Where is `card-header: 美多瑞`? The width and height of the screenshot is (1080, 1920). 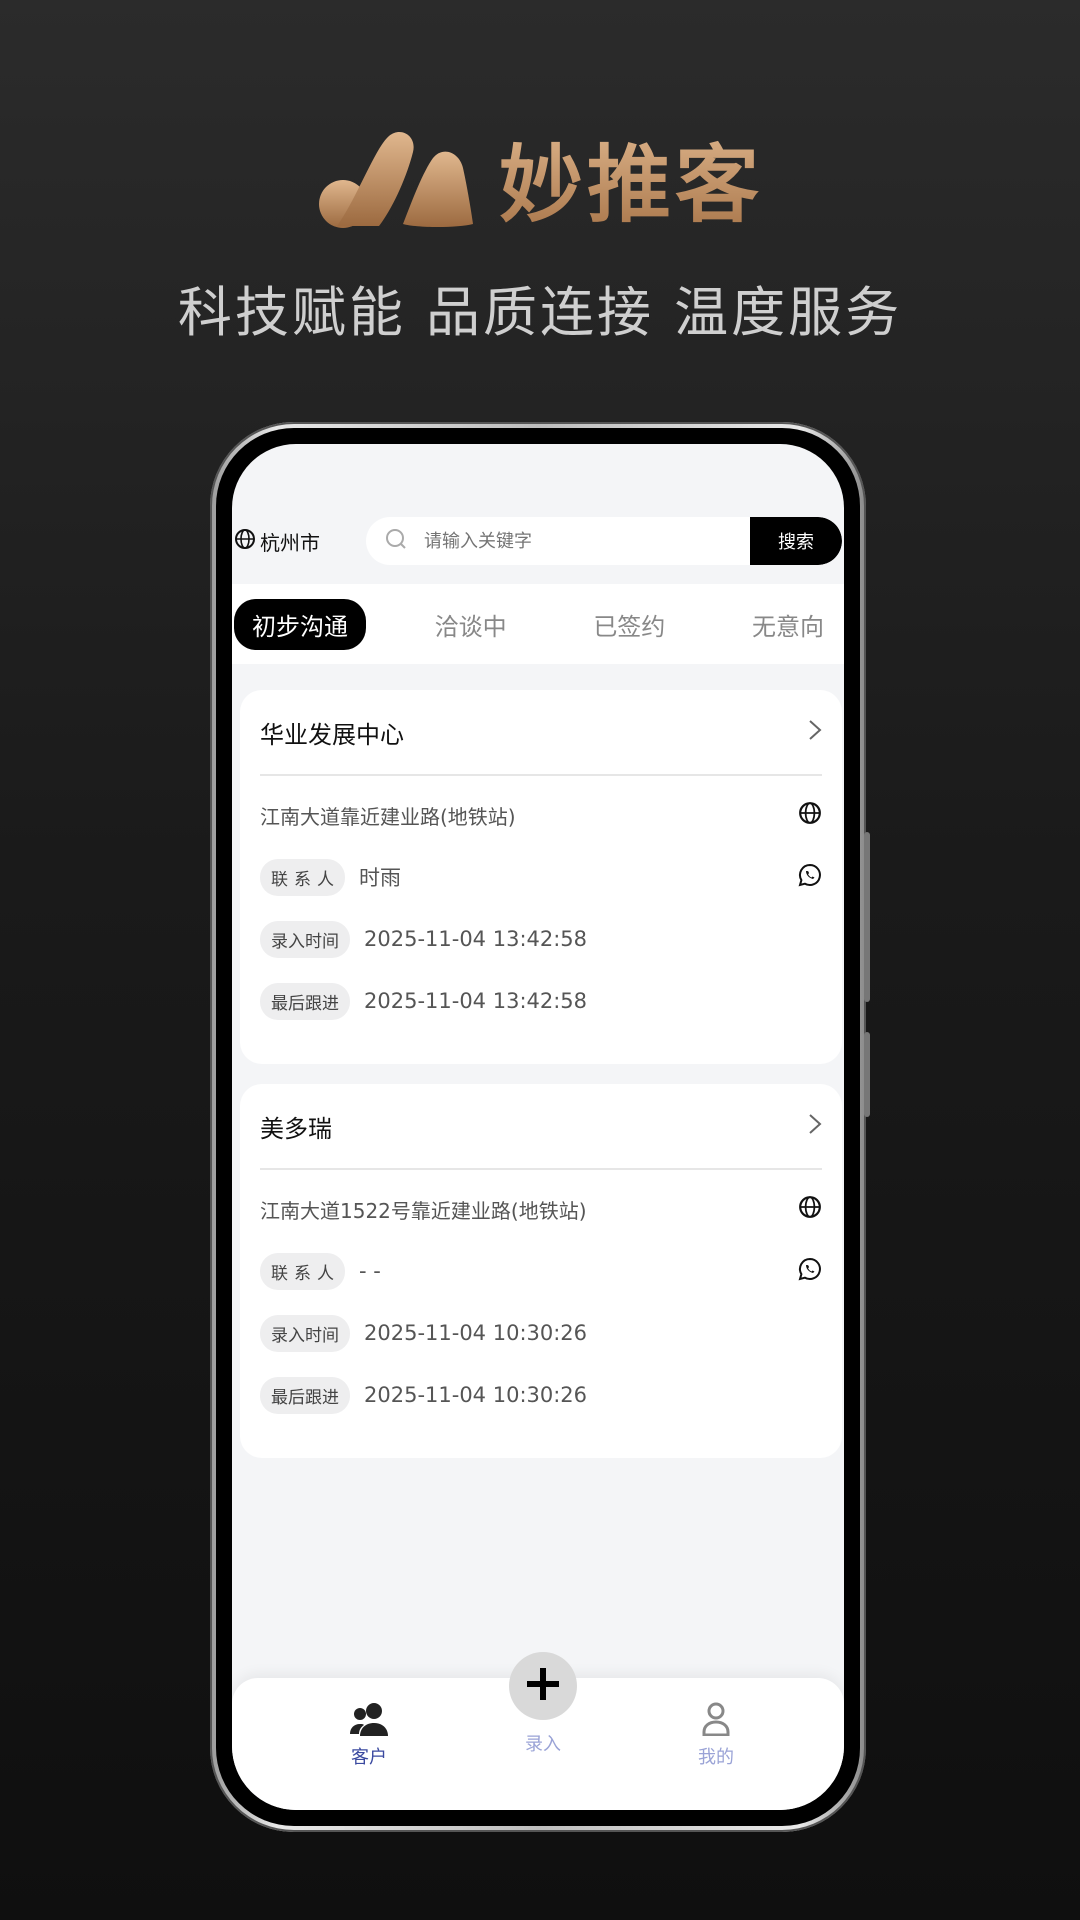 card-header: 美多瑞 is located at coordinates (541, 1127).